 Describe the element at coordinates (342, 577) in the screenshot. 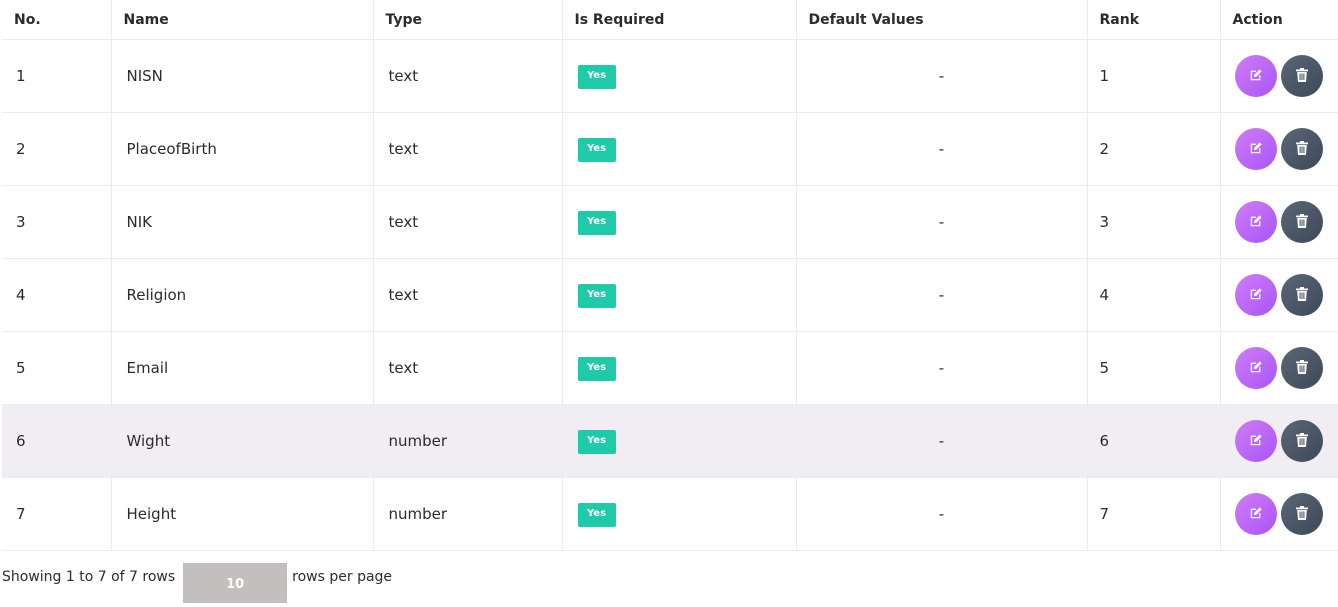

I see `rows-per-page-label: rows per page` at that location.